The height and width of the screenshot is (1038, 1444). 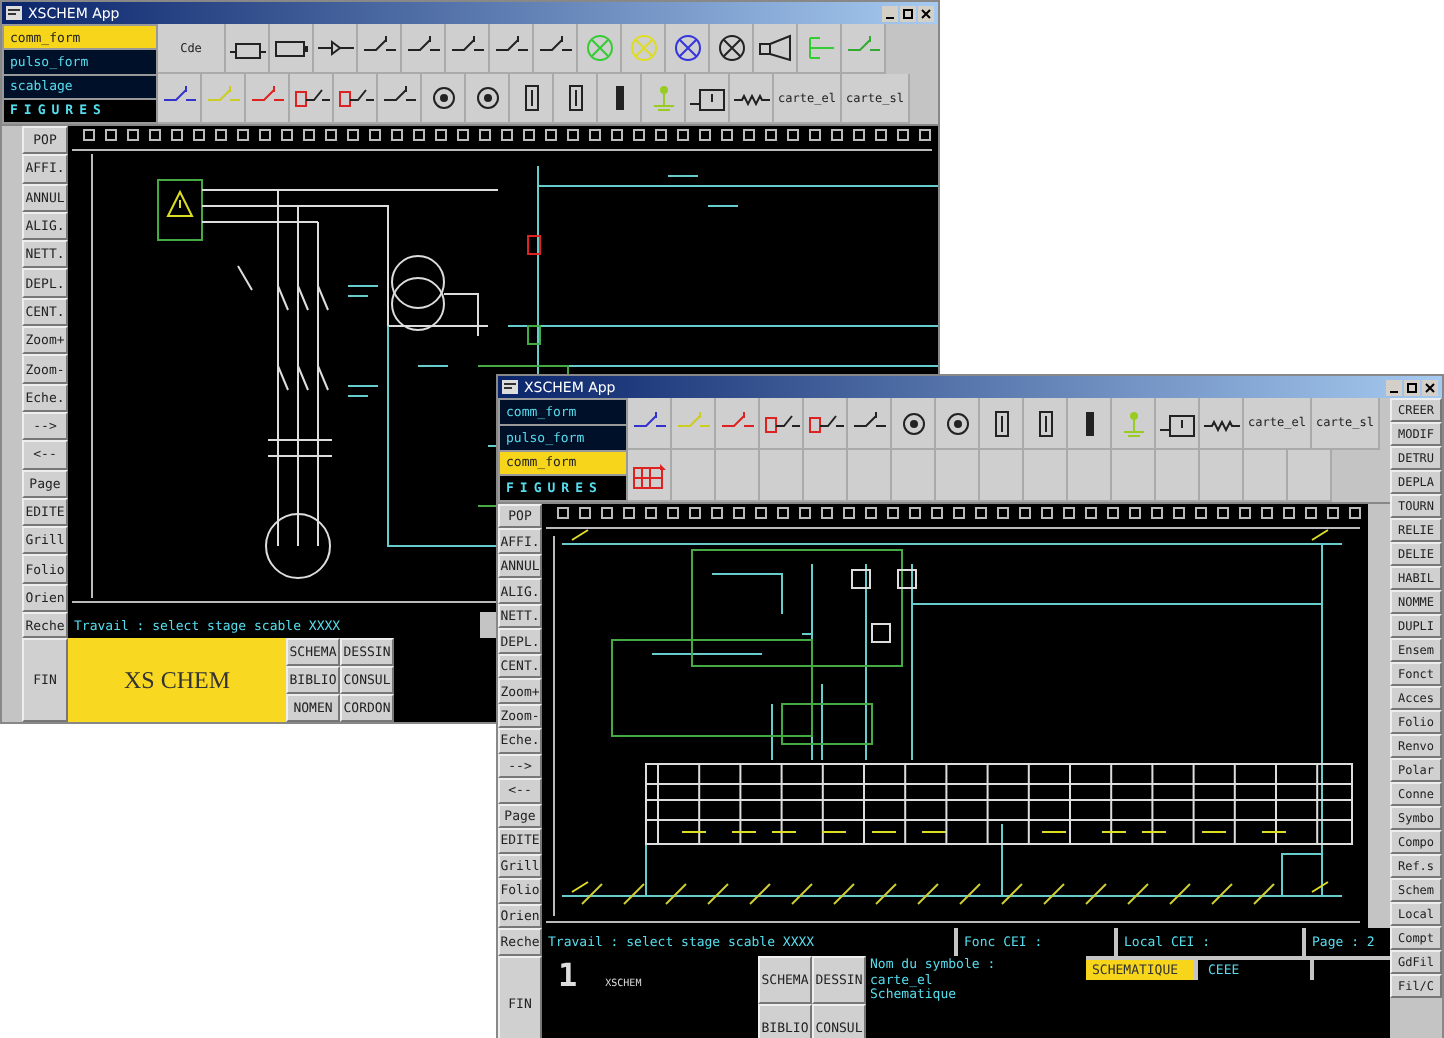 I want to click on app-logo: XS CHEM, so click(x=177, y=680).